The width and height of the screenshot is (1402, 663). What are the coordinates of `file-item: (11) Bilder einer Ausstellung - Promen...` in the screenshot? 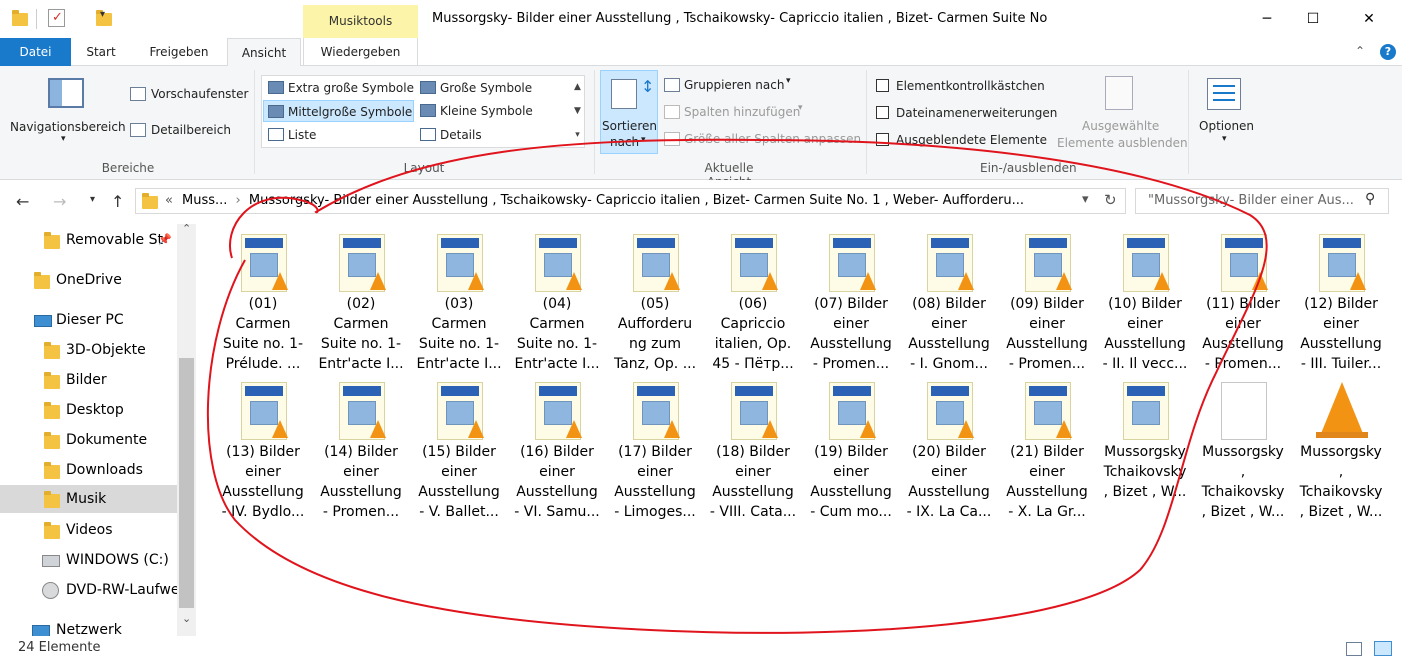 It's located at (1243, 298).